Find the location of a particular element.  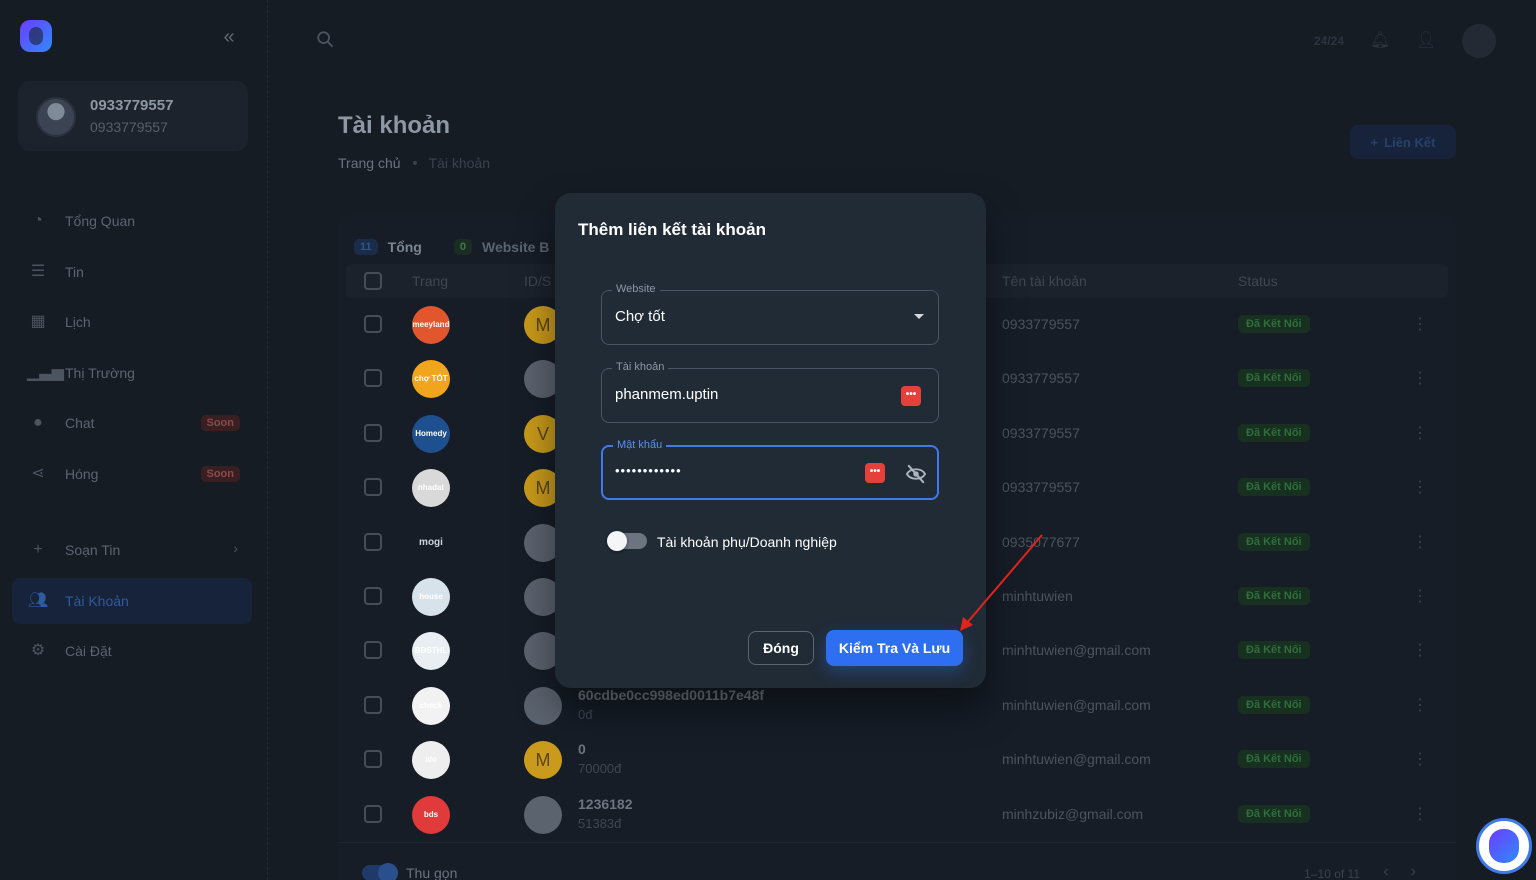

column-header-status: Status is located at coordinates (1258, 281).